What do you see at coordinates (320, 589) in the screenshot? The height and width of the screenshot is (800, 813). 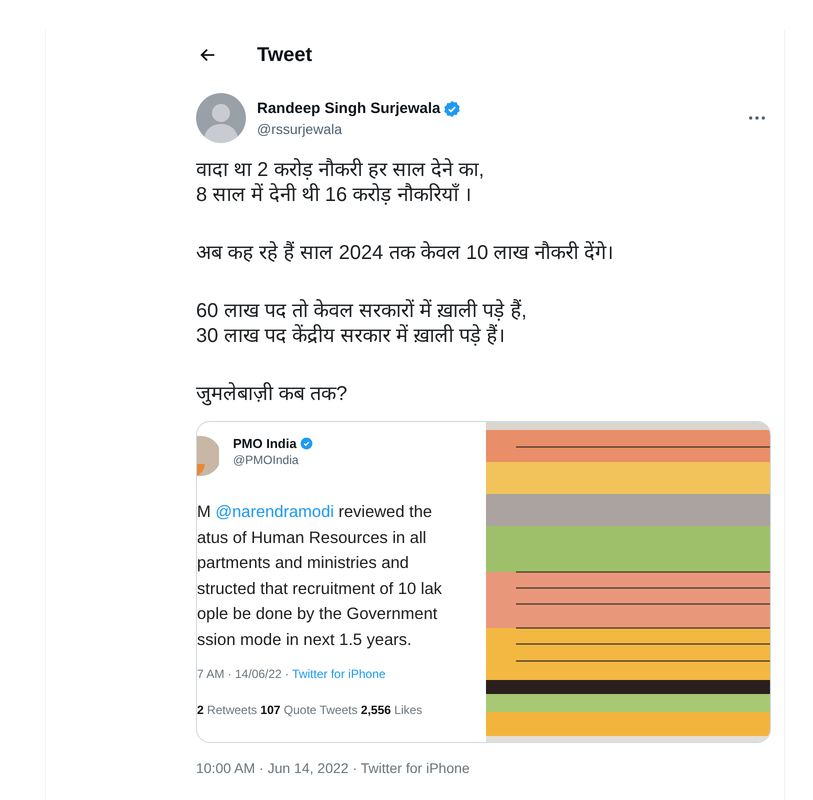 I see `embedded-tweet-line: structed that recruitment of 10 lak` at bounding box center [320, 589].